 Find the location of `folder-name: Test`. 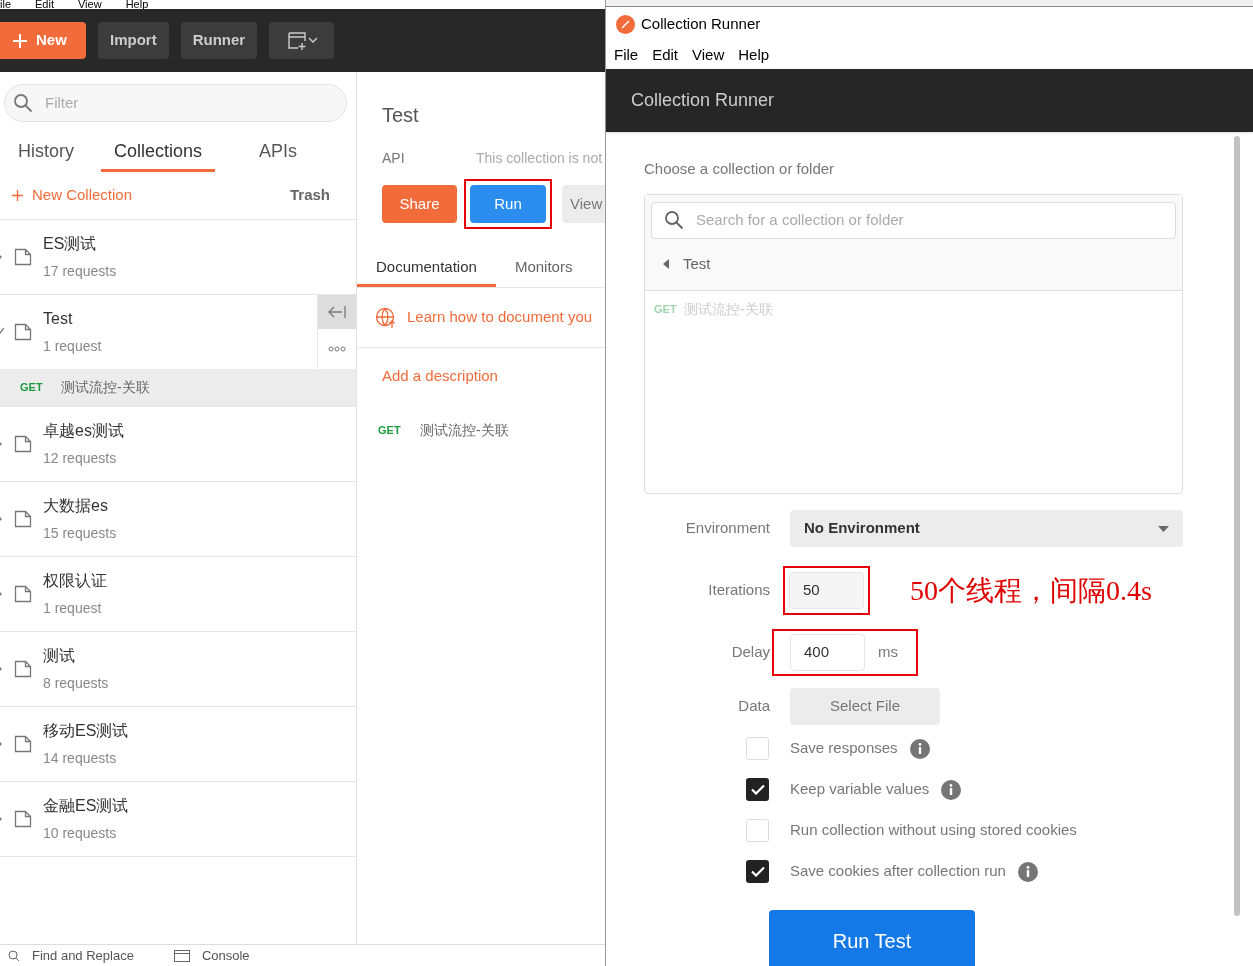

folder-name: Test is located at coordinates (697, 264).